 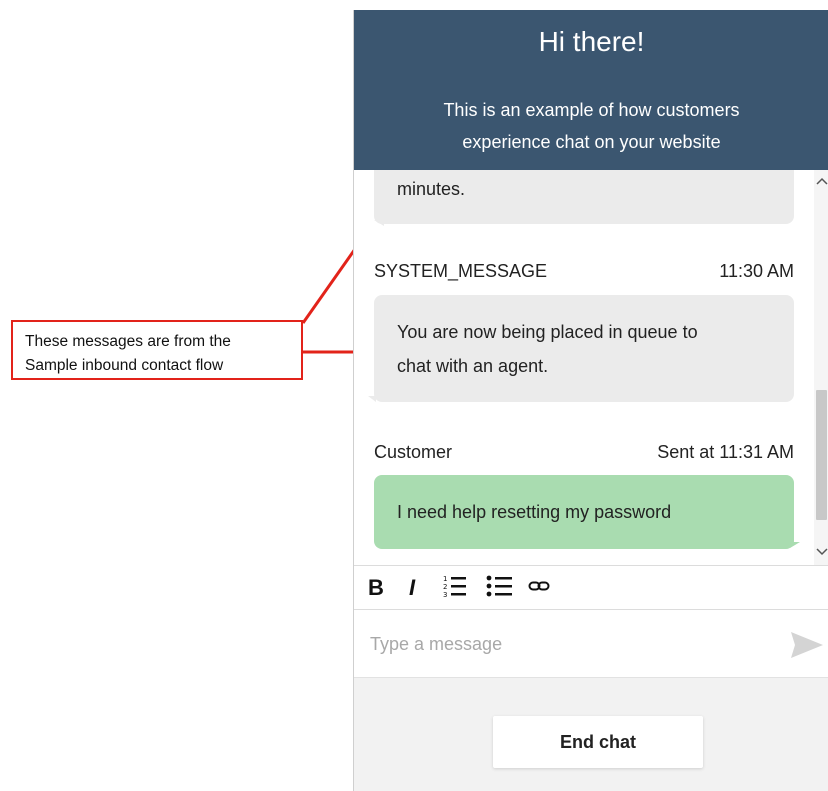 What do you see at coordinates (686, 452) in the screenshot?
I see `sent-at-label: Sent at` at bounding box center [686, 452].